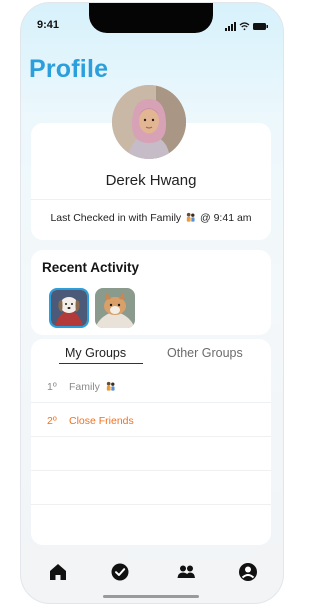 Image resolution: width=320 pixels, height=609 pixels. I want to click on battery-icon, so click(260, 26).